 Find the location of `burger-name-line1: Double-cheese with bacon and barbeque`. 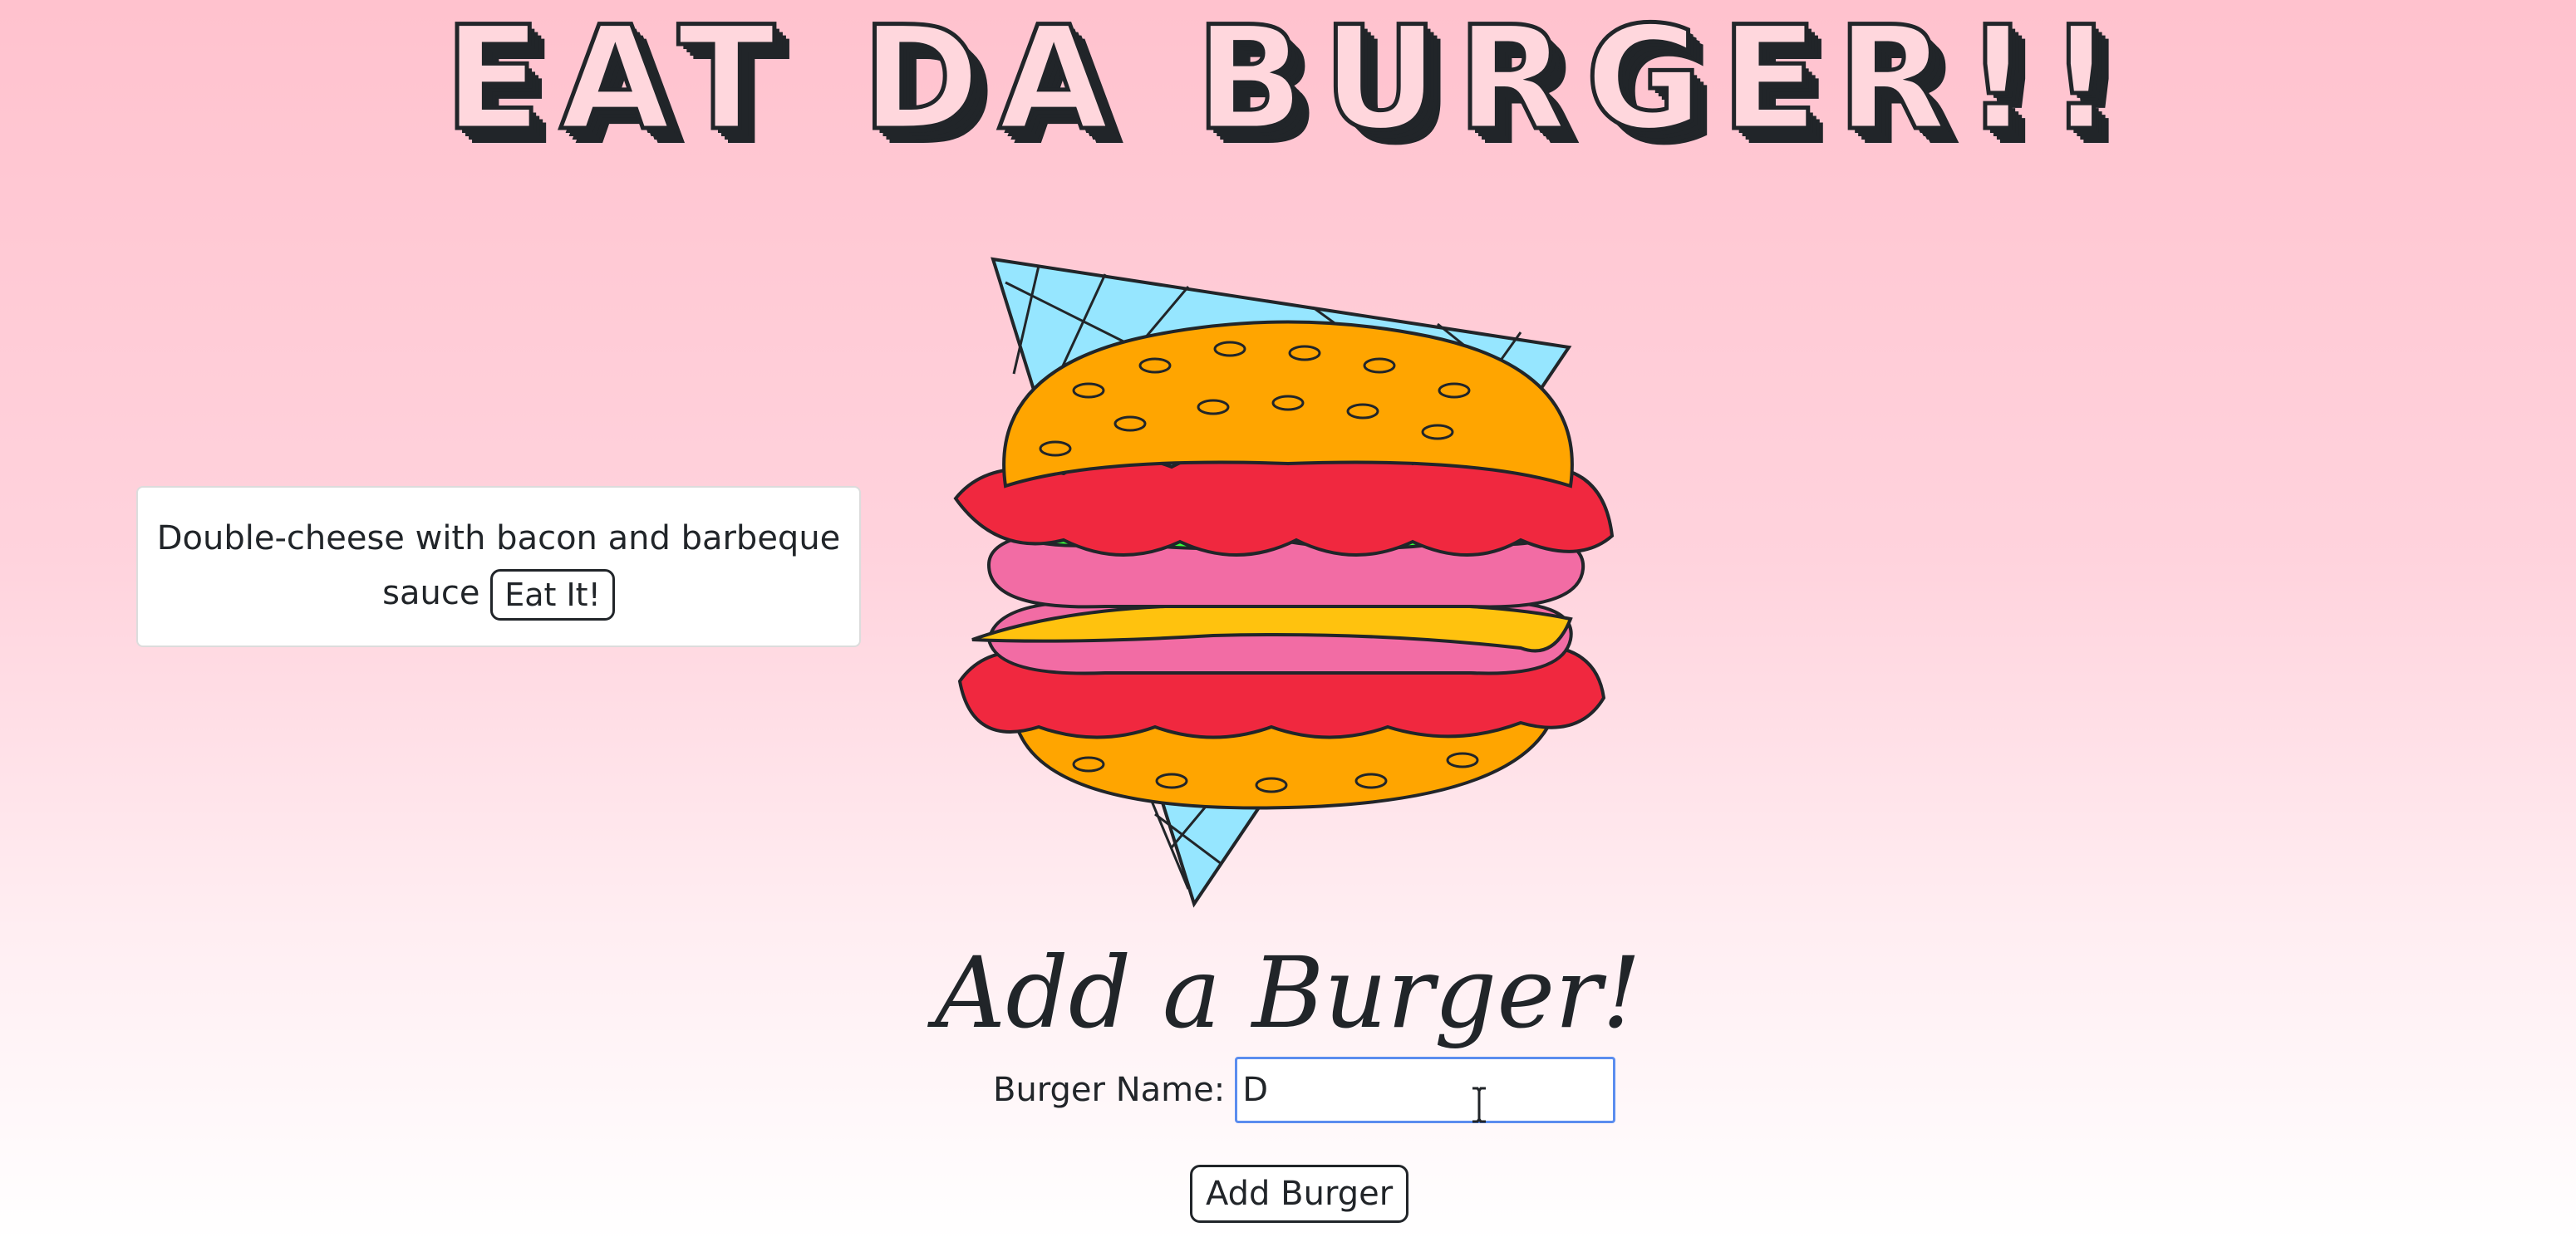

burger-name-line1: Double-cheese with bacon and barbeque is located at coordinates (498, 538).